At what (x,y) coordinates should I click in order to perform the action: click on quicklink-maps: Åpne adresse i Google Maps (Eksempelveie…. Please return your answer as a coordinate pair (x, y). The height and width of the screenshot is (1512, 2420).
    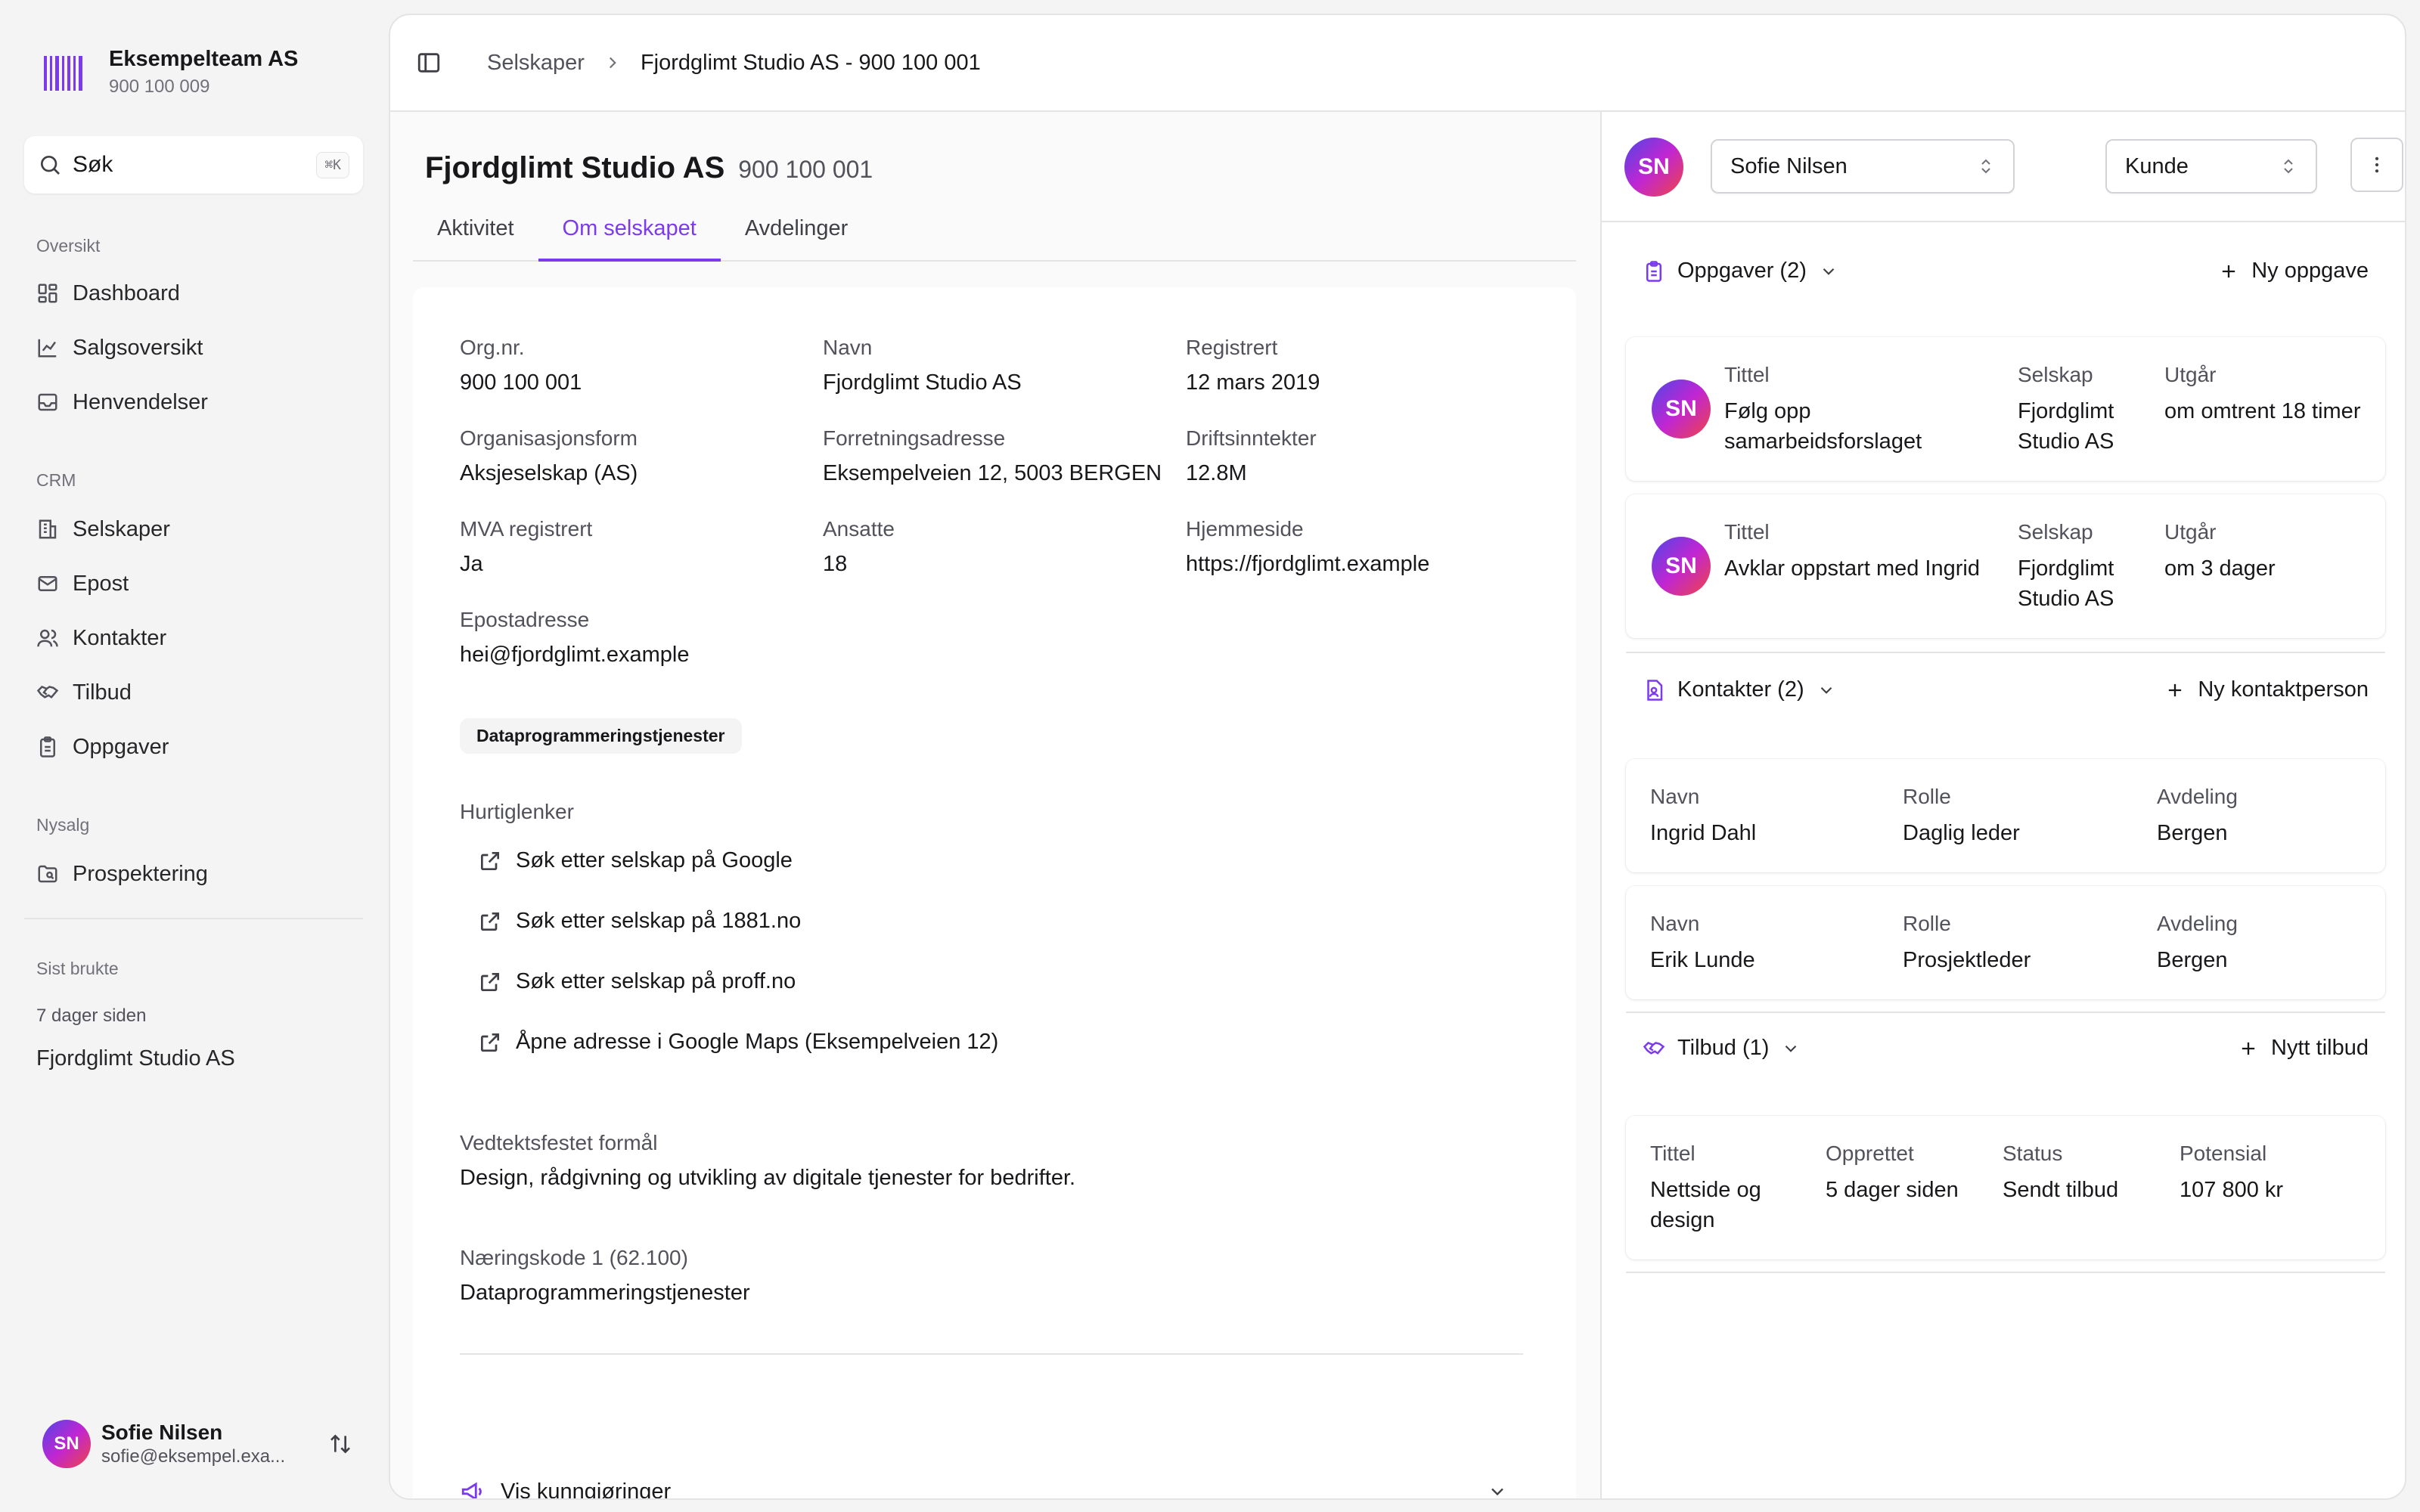
    Looking at the image, I should click on (738, 1042).